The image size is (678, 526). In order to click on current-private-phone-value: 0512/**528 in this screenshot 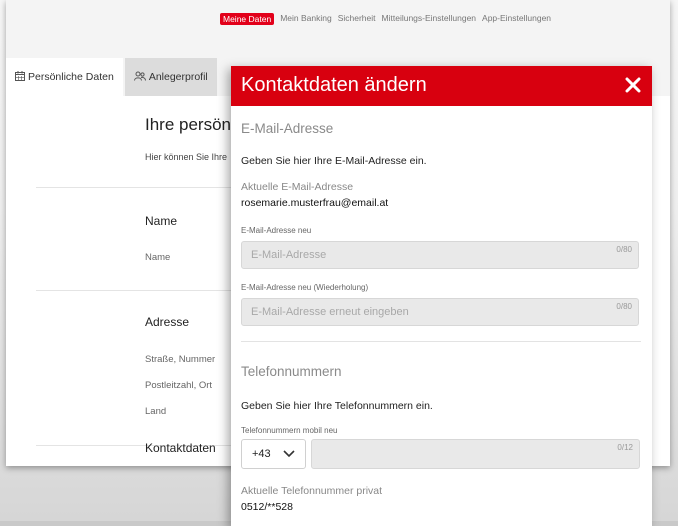, I will do `click(267, 507)`.